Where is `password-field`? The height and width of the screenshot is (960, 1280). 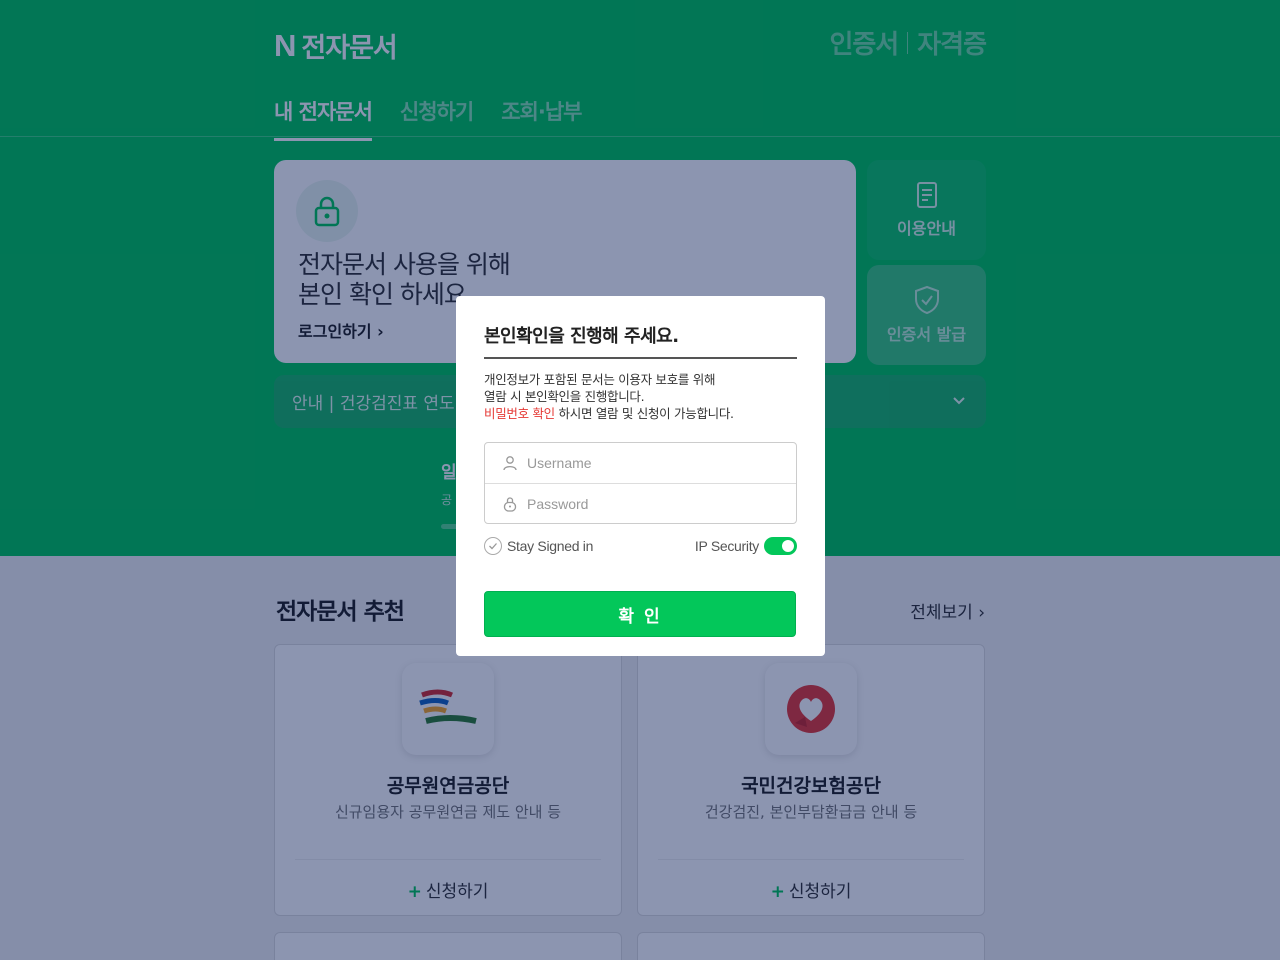
password-field is located at coordinates (640, 503).